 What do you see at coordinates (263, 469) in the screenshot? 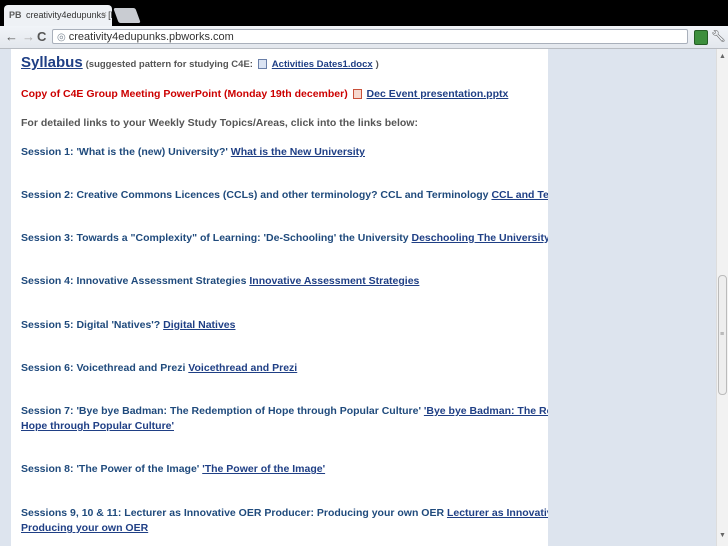
I see `session-8-link: 'The Power of the Image'` at bounding box center [263, 469].